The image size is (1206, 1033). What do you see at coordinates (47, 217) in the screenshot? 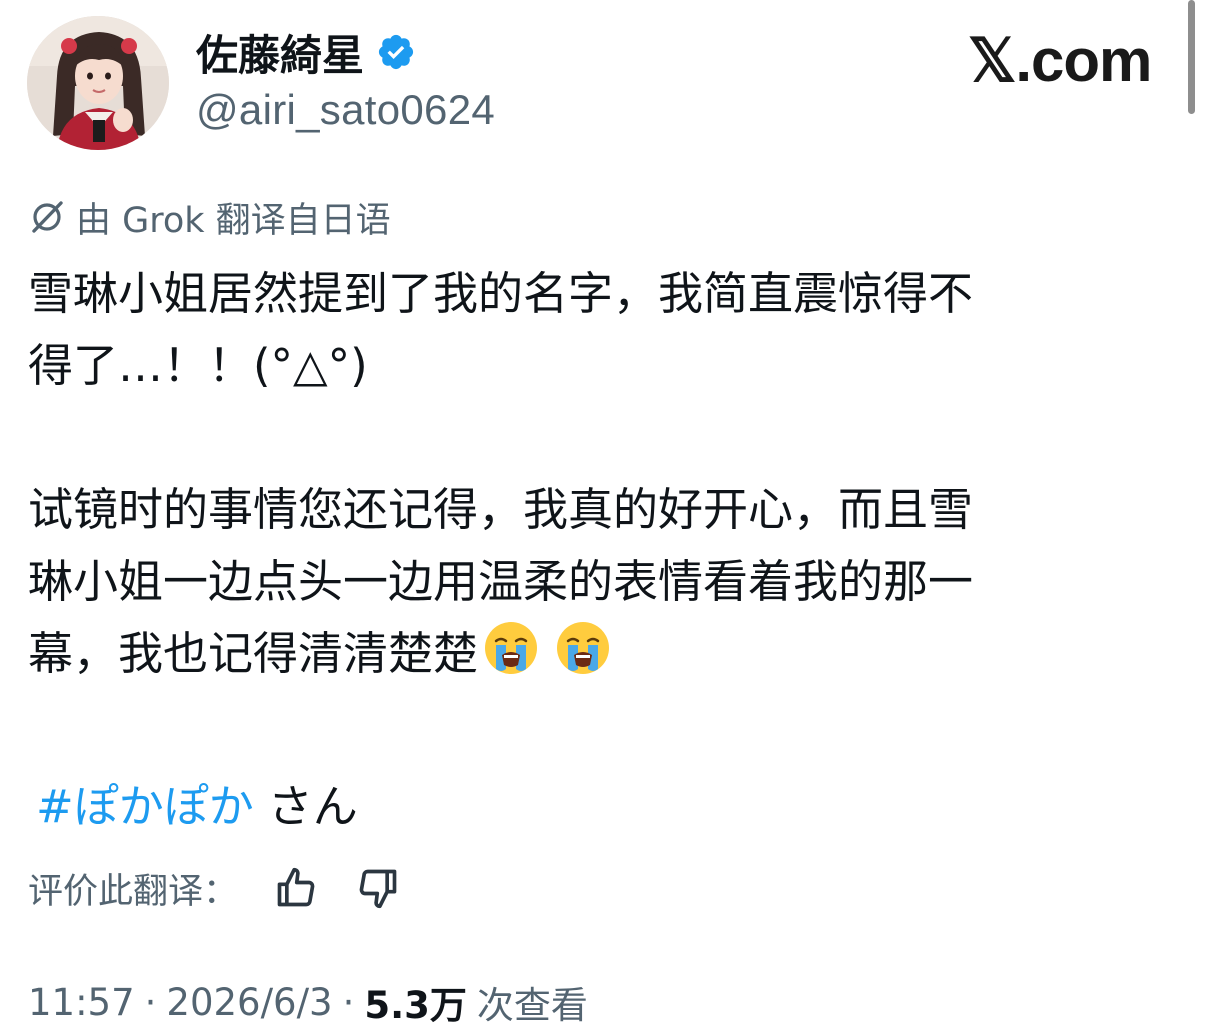
I see `grok-icon` at bounding box center [47, 217].